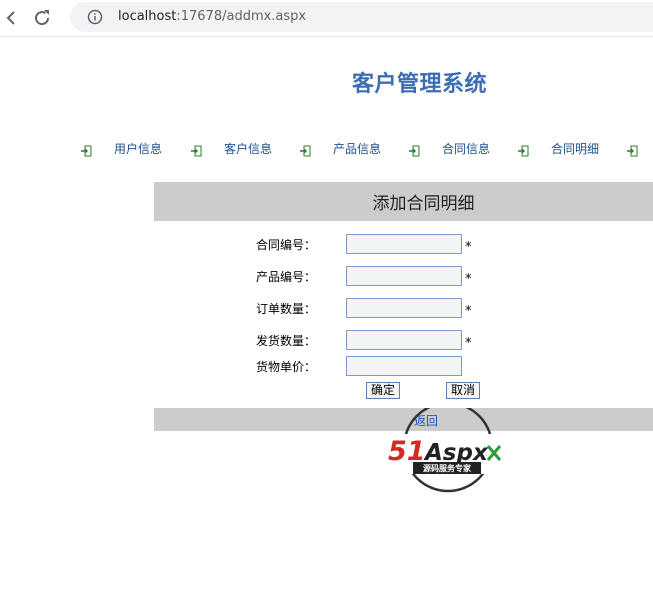 The width and height of the screenshot is (653, 601). I want to click on field-label: 合同编号：, so click(286, 244).